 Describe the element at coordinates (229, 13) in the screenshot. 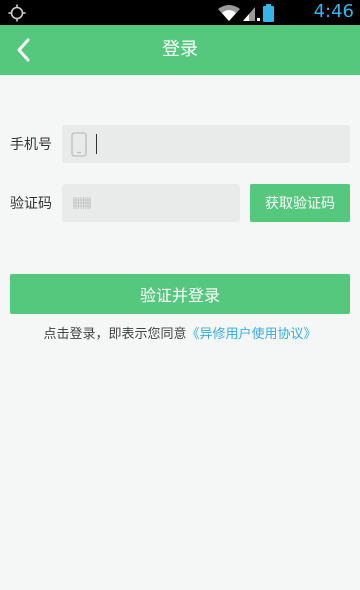

I see `wifi-icon` at that location.